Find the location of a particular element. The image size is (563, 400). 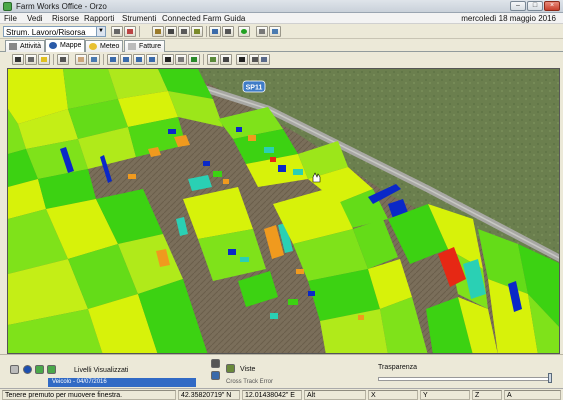

road-label-text: SP11 is located at coordinates (254, 88).